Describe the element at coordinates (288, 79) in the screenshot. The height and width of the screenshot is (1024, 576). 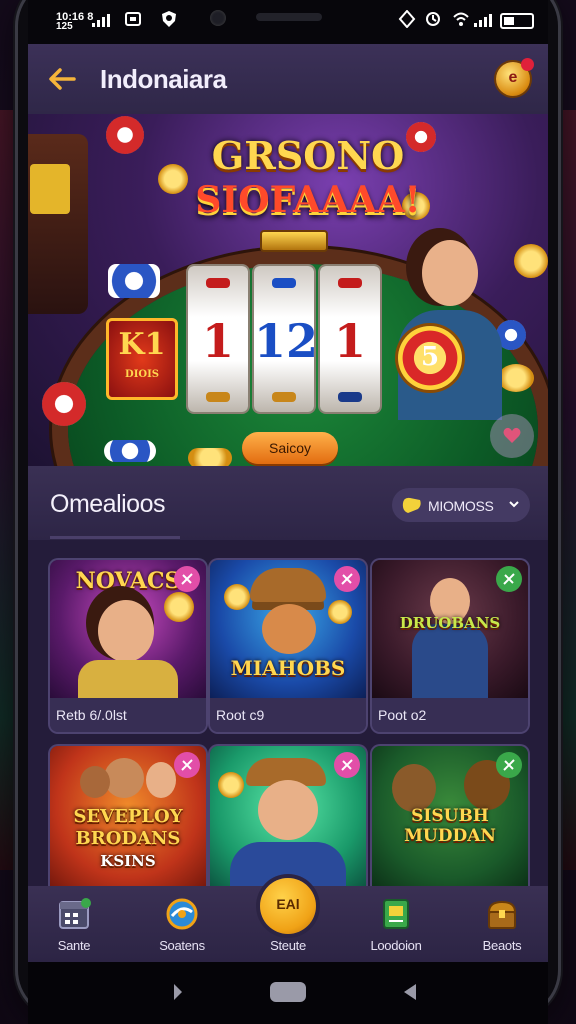
I see `app-header: Indonaiara e` at that location.